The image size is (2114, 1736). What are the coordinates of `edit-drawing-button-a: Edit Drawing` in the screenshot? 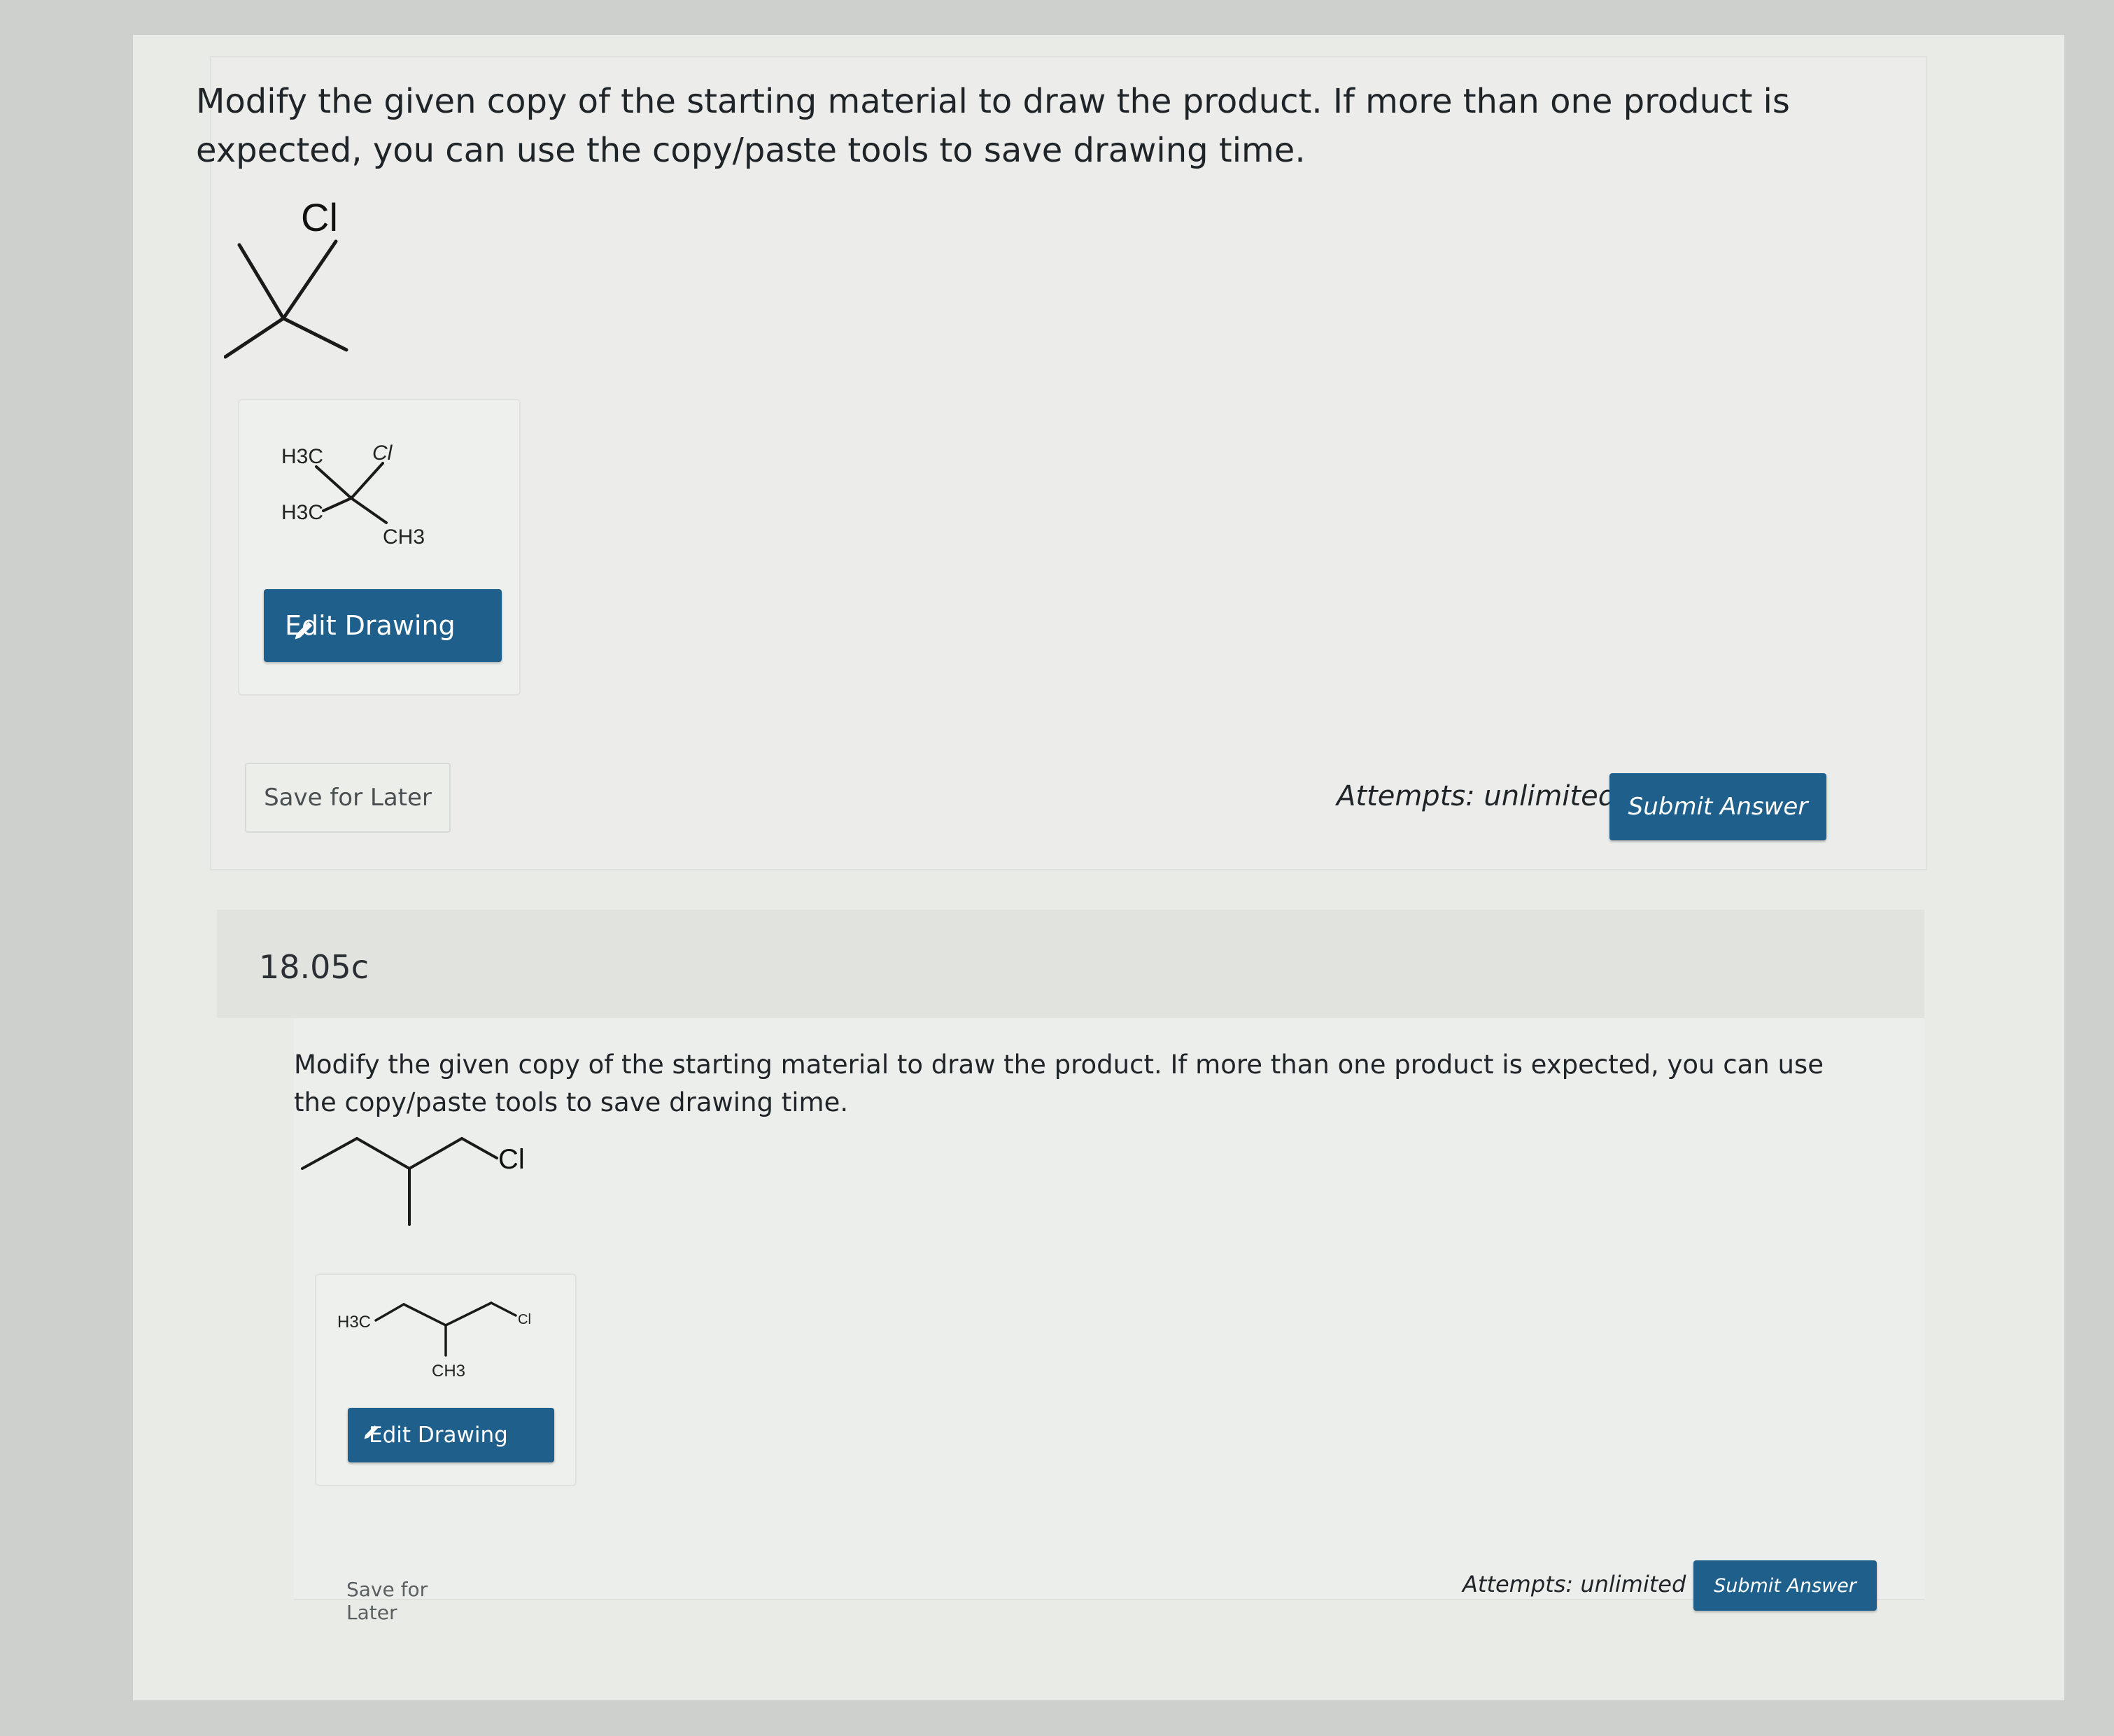 It's located at (383, 625).